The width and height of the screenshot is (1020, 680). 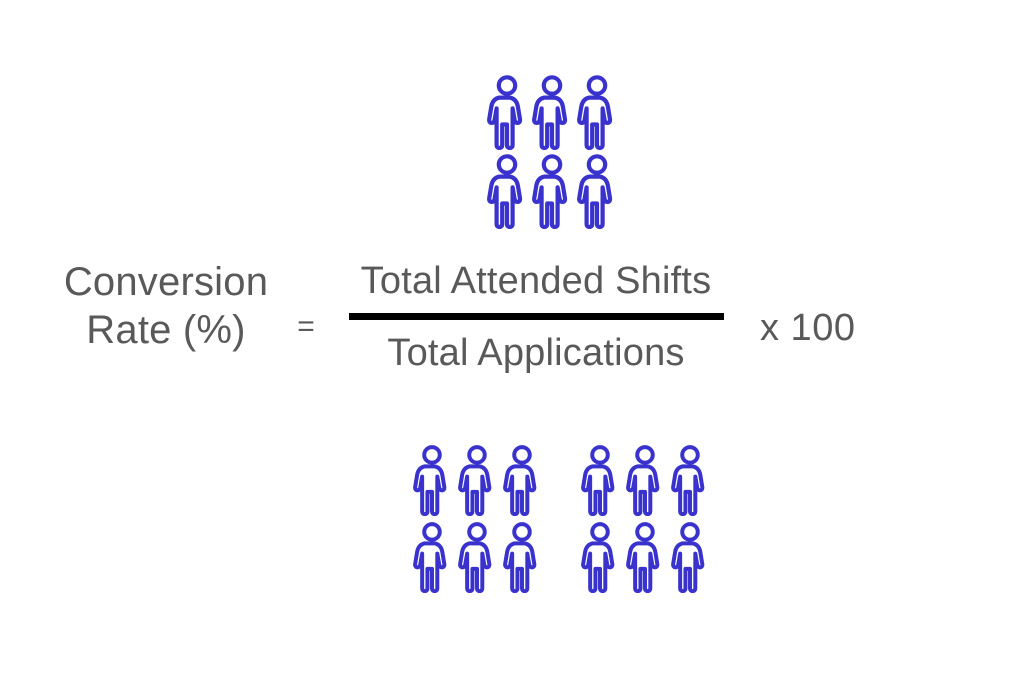 I want to click on fraction-numerator: Total Attended Shifts, so click(x=536, y=281).